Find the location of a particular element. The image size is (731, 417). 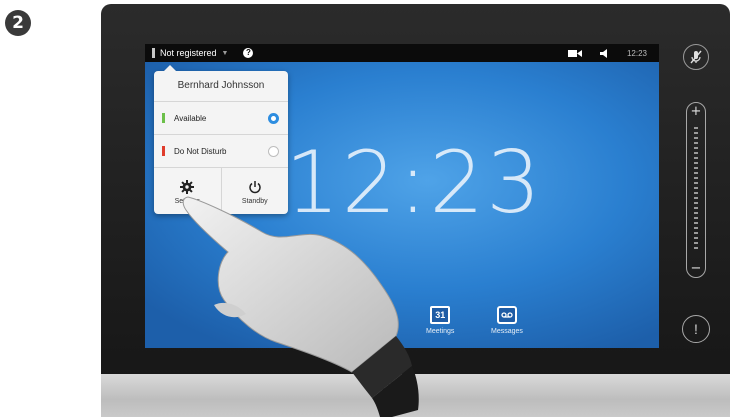

step-number-badge: 2 is located at coordinates (18, 23).